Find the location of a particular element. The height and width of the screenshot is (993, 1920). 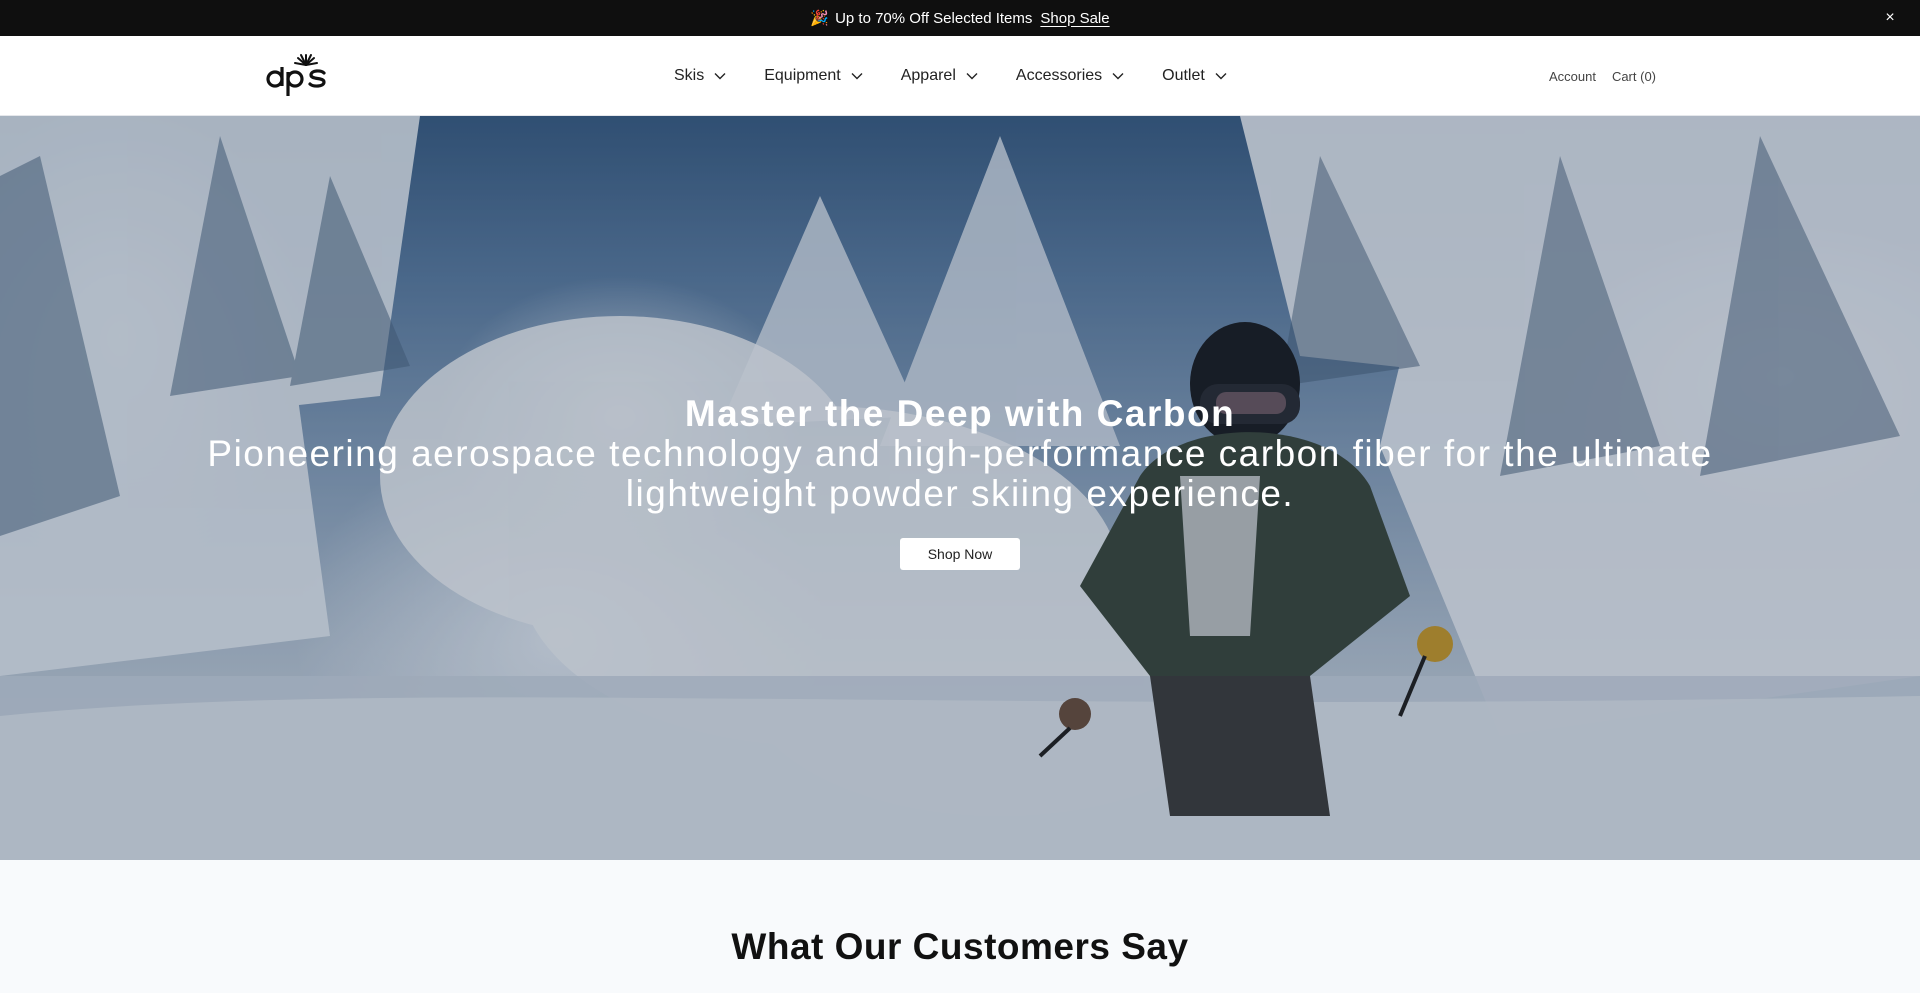

announcement-text: Up to 70% Off Selected Items is located at coordinates (934, 18).